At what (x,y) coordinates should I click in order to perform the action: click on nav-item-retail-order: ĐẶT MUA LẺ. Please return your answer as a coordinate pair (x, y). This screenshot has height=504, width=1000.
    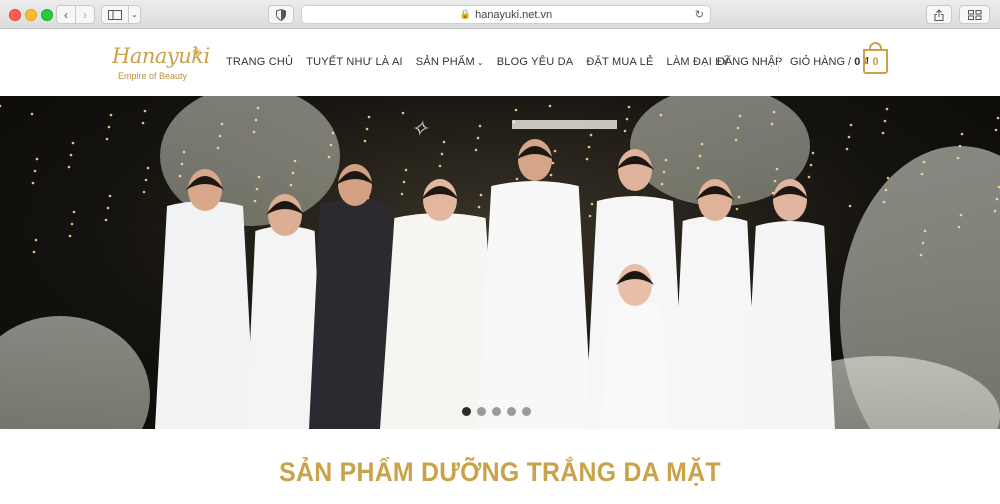
    Looking at the image, I should click on (619, 62).